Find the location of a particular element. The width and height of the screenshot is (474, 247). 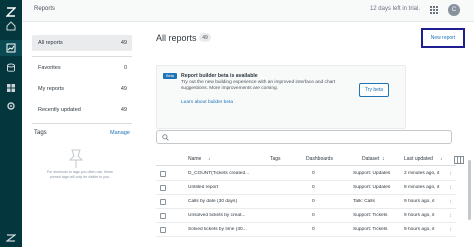

try-beta-button: Try beta is located at coordinates (374, 90).